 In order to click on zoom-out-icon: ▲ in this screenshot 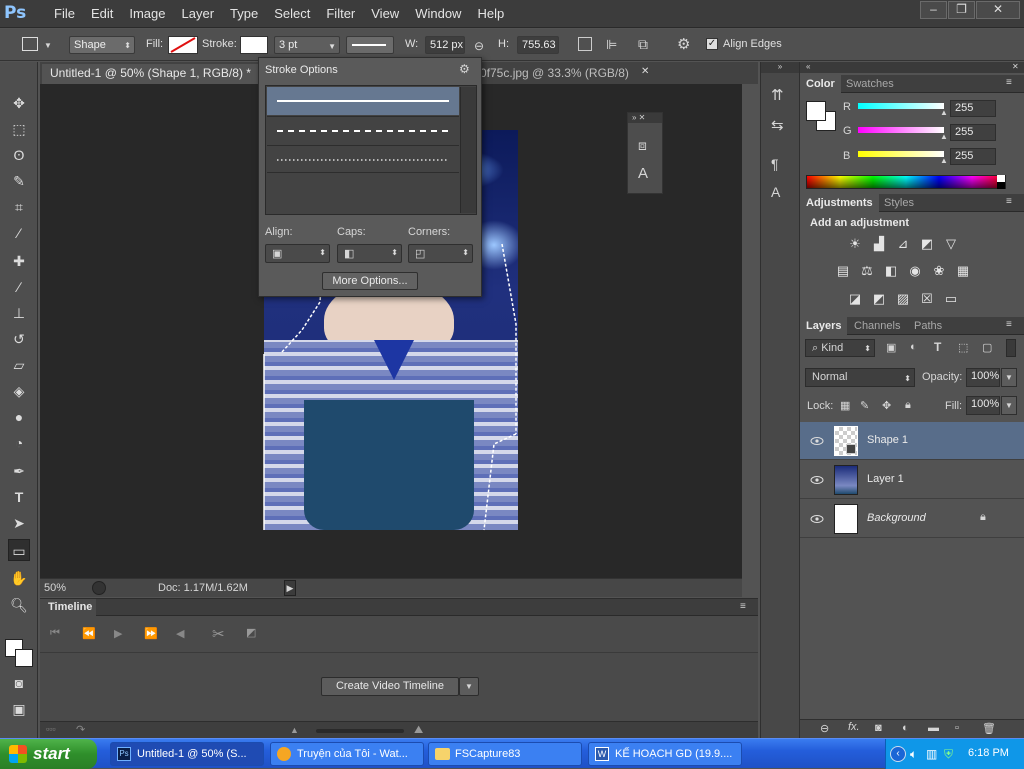, I will do `click(300, 730)`.